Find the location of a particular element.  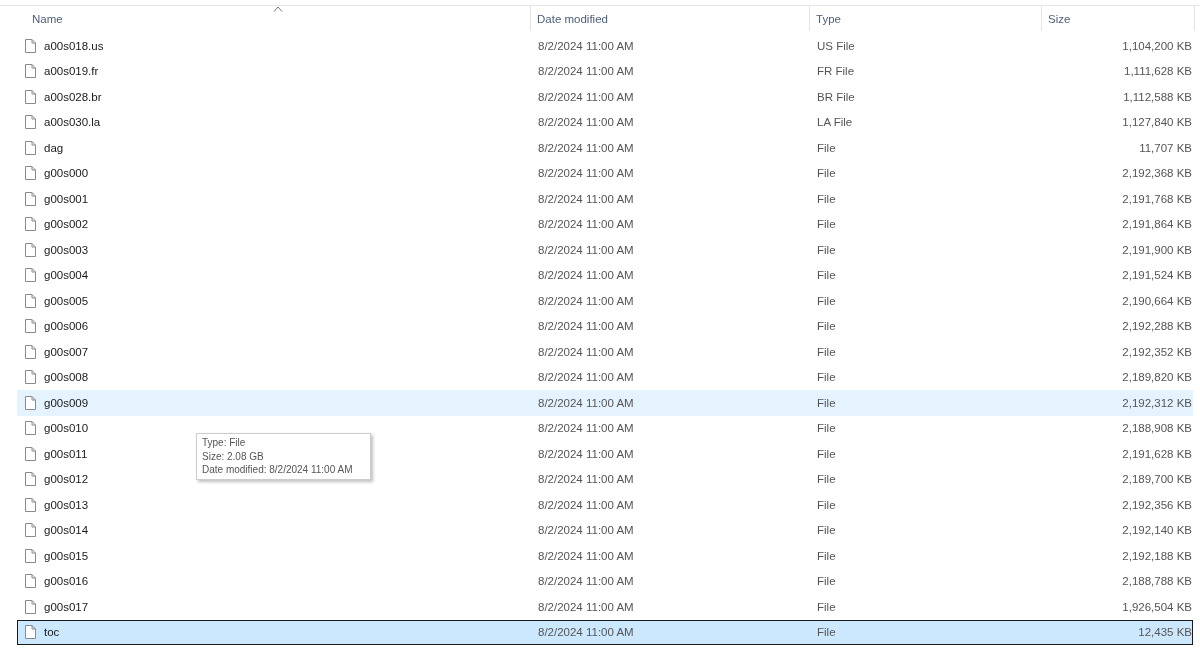

file-size: 2,191,864 KB is located at coordinates (1157, 224).